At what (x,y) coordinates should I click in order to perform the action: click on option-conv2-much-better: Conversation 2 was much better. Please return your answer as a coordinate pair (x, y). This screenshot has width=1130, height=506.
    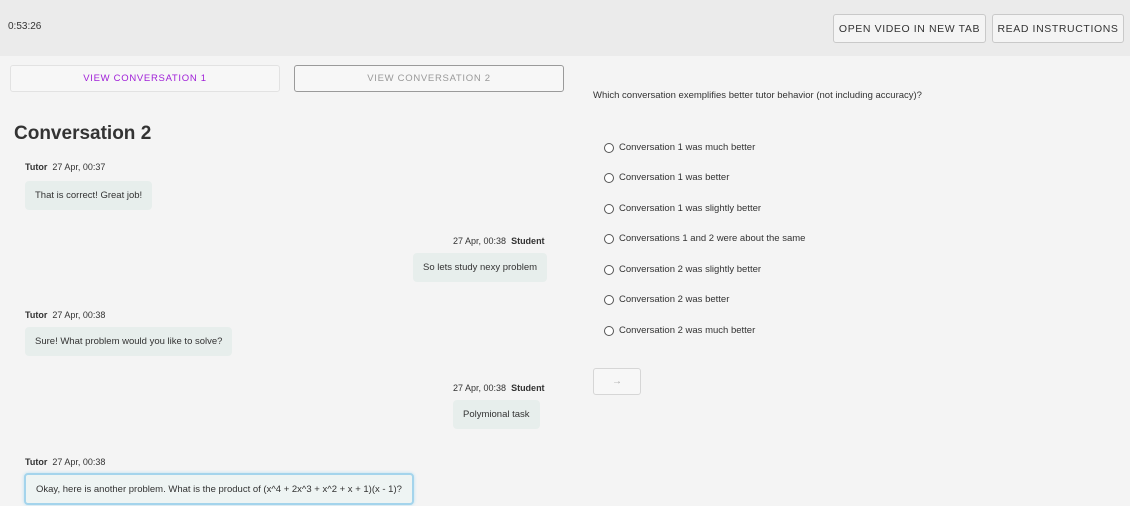
    Looking at the image, I should click on (679, 330).